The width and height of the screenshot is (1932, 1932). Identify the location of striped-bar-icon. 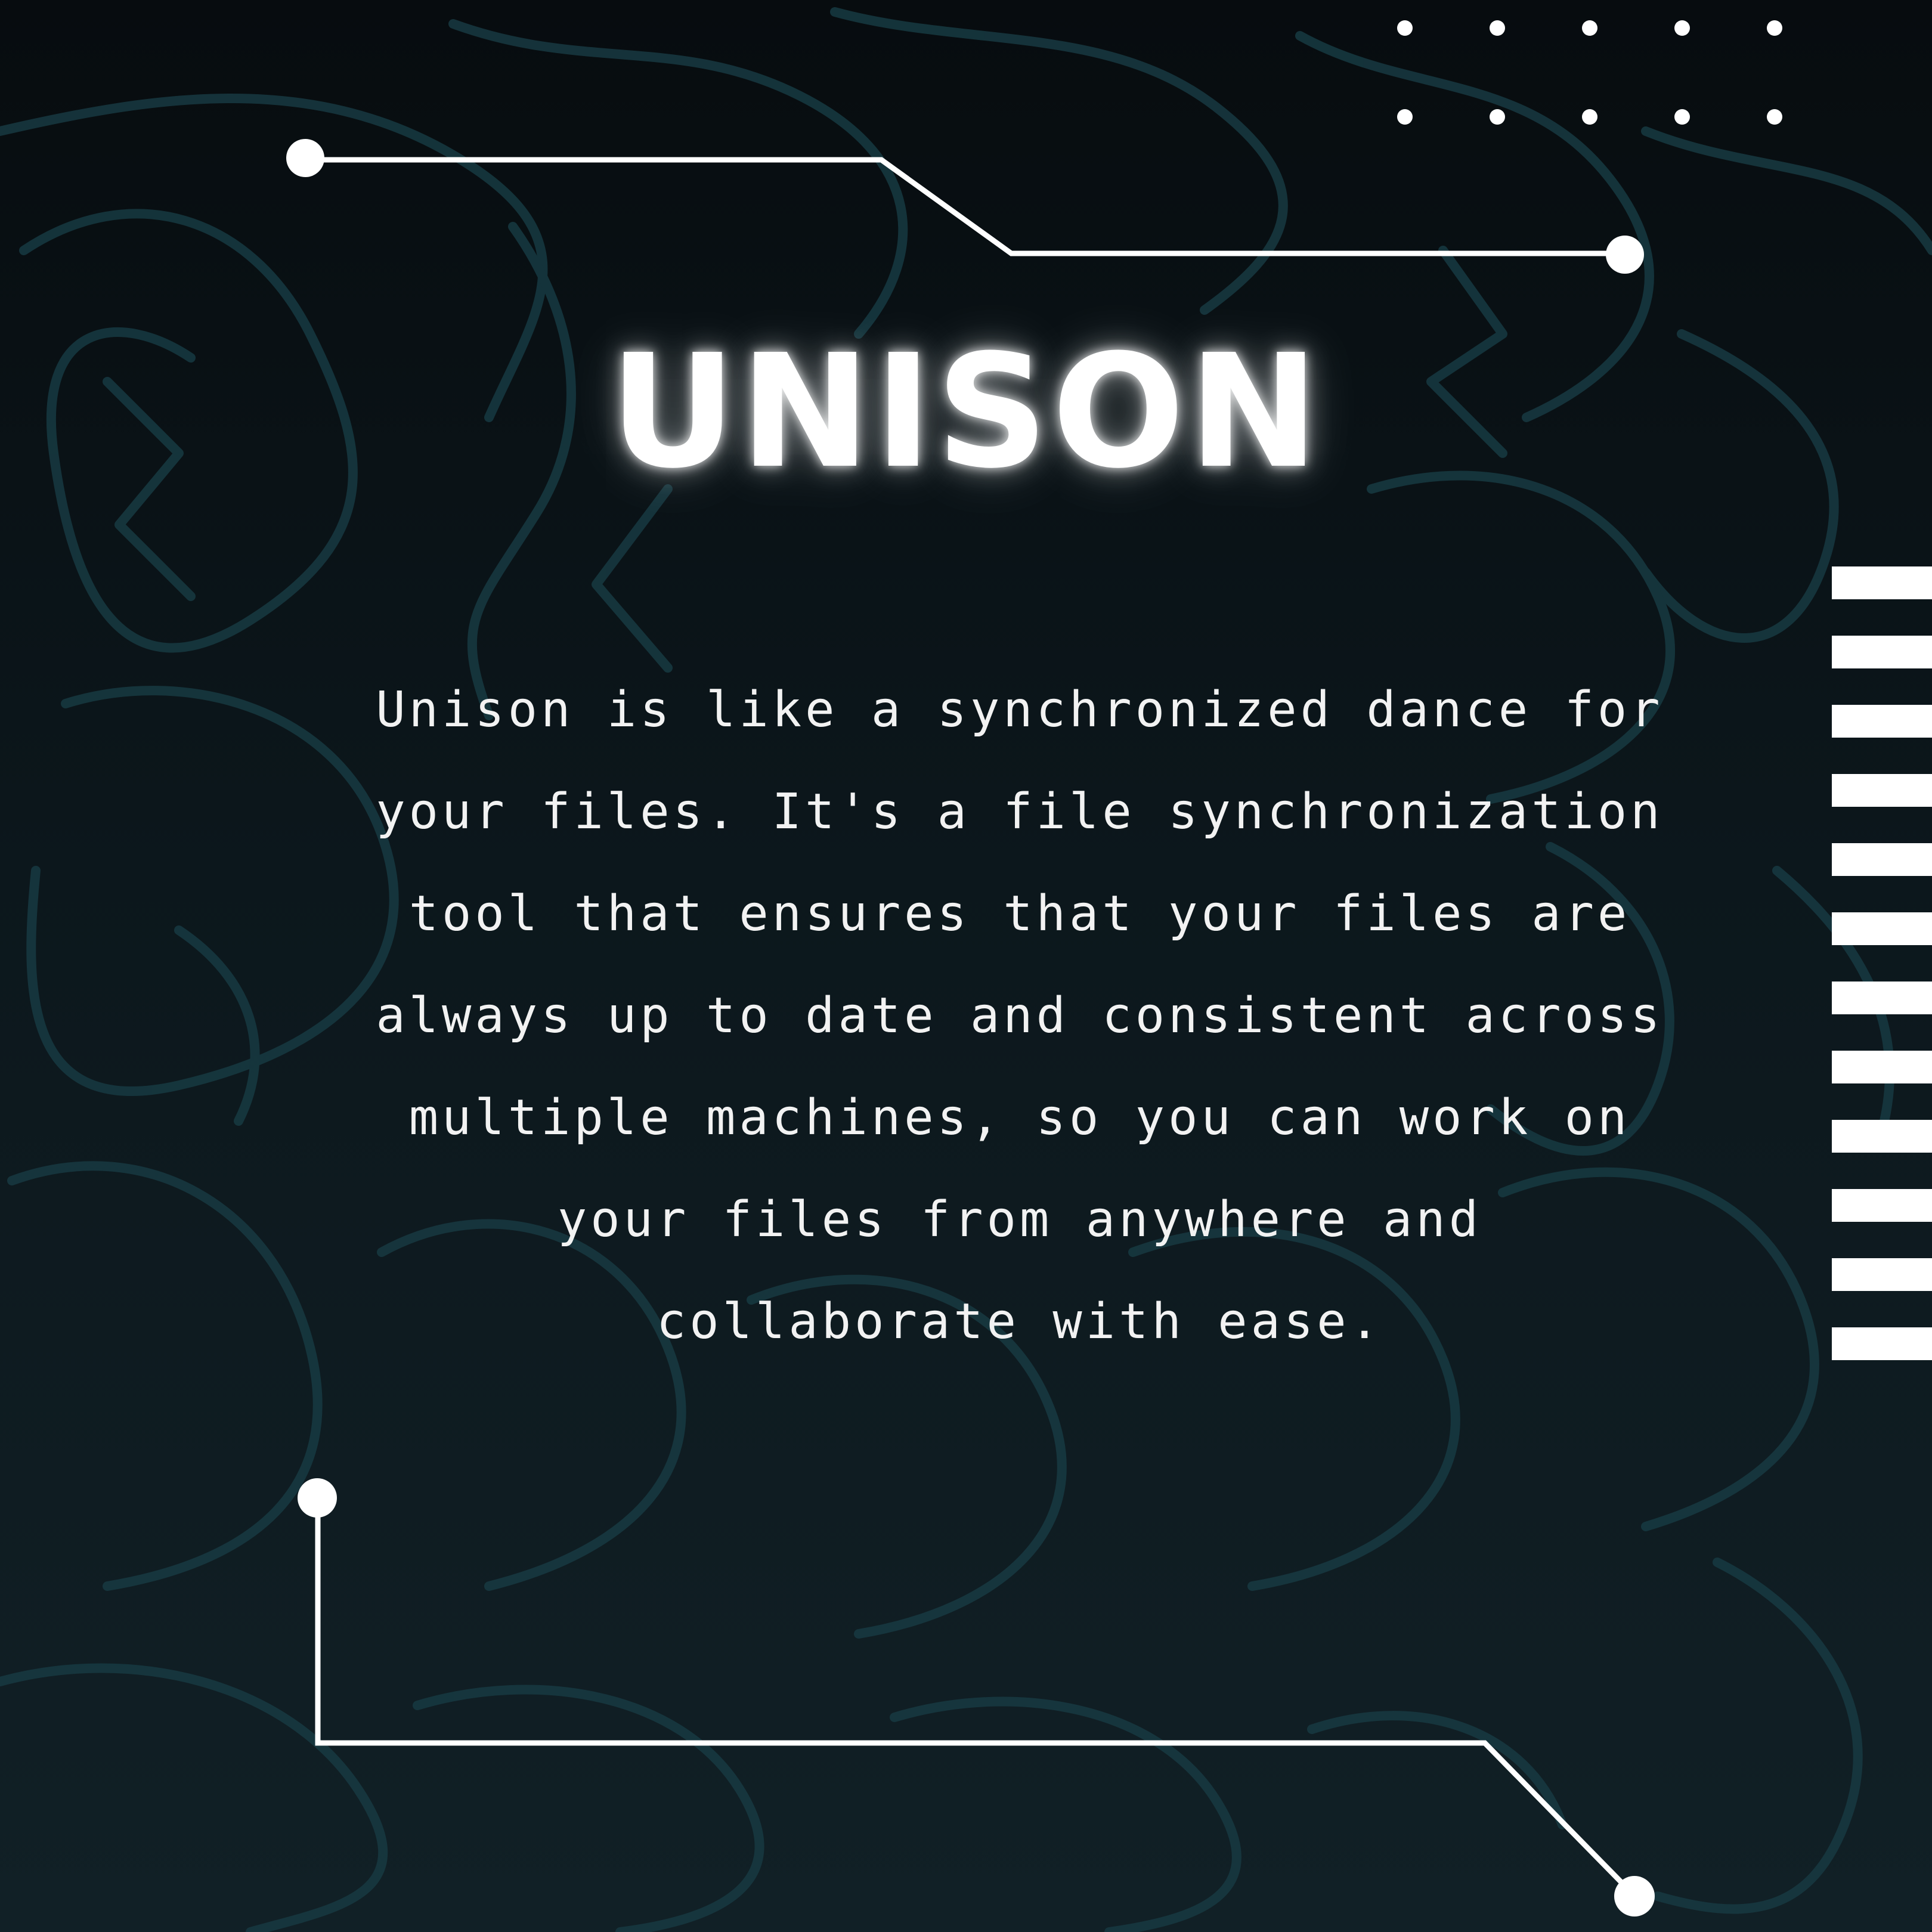
(1882, 964).